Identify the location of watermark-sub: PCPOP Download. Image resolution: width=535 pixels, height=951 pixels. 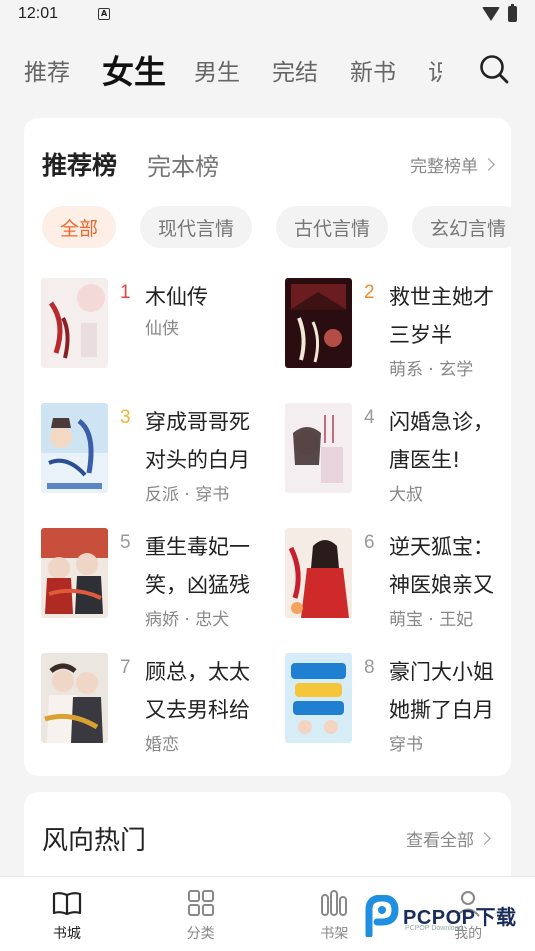
(434, 928).